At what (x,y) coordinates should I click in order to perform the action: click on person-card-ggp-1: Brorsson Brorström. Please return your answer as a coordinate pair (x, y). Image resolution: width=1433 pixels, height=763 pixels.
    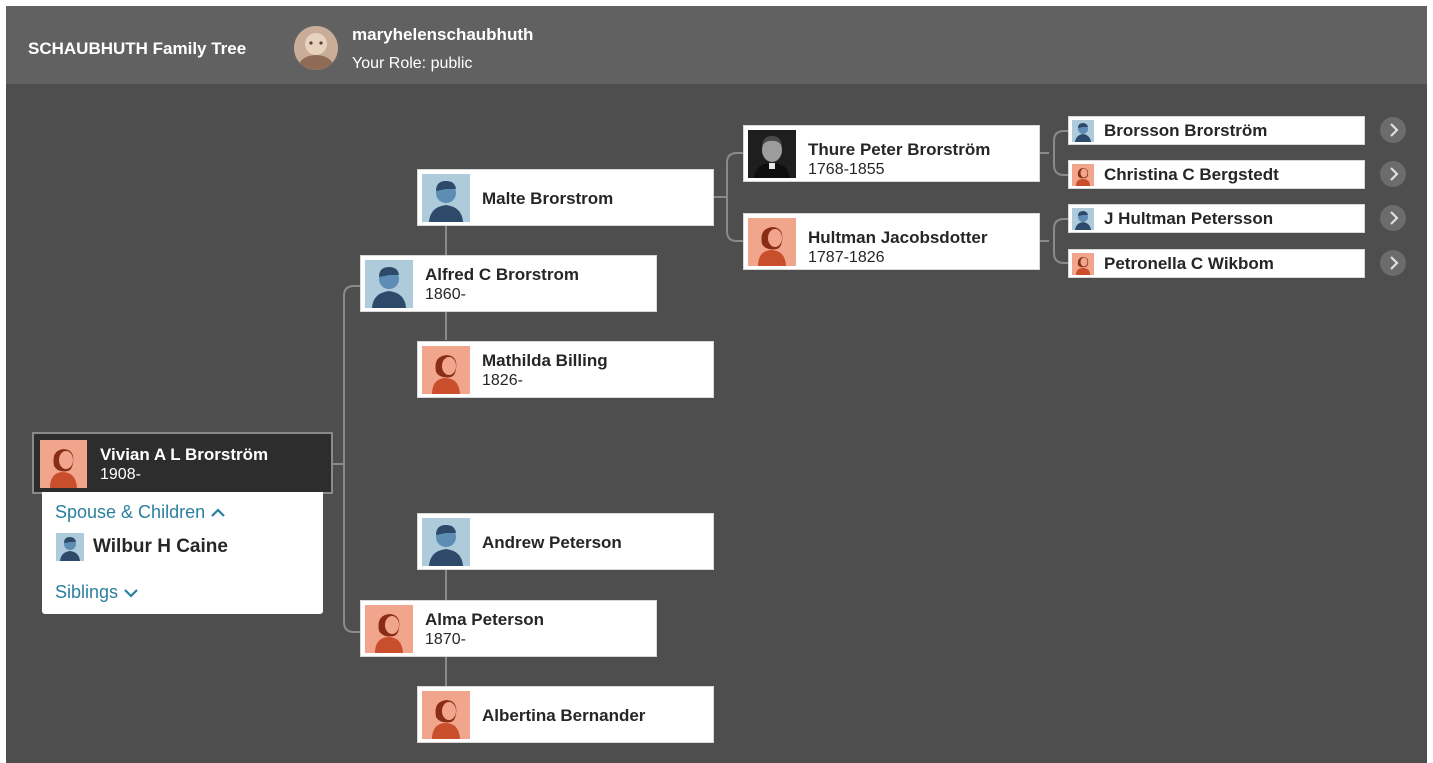
    Looking at the image, I should click on (1216, 130).